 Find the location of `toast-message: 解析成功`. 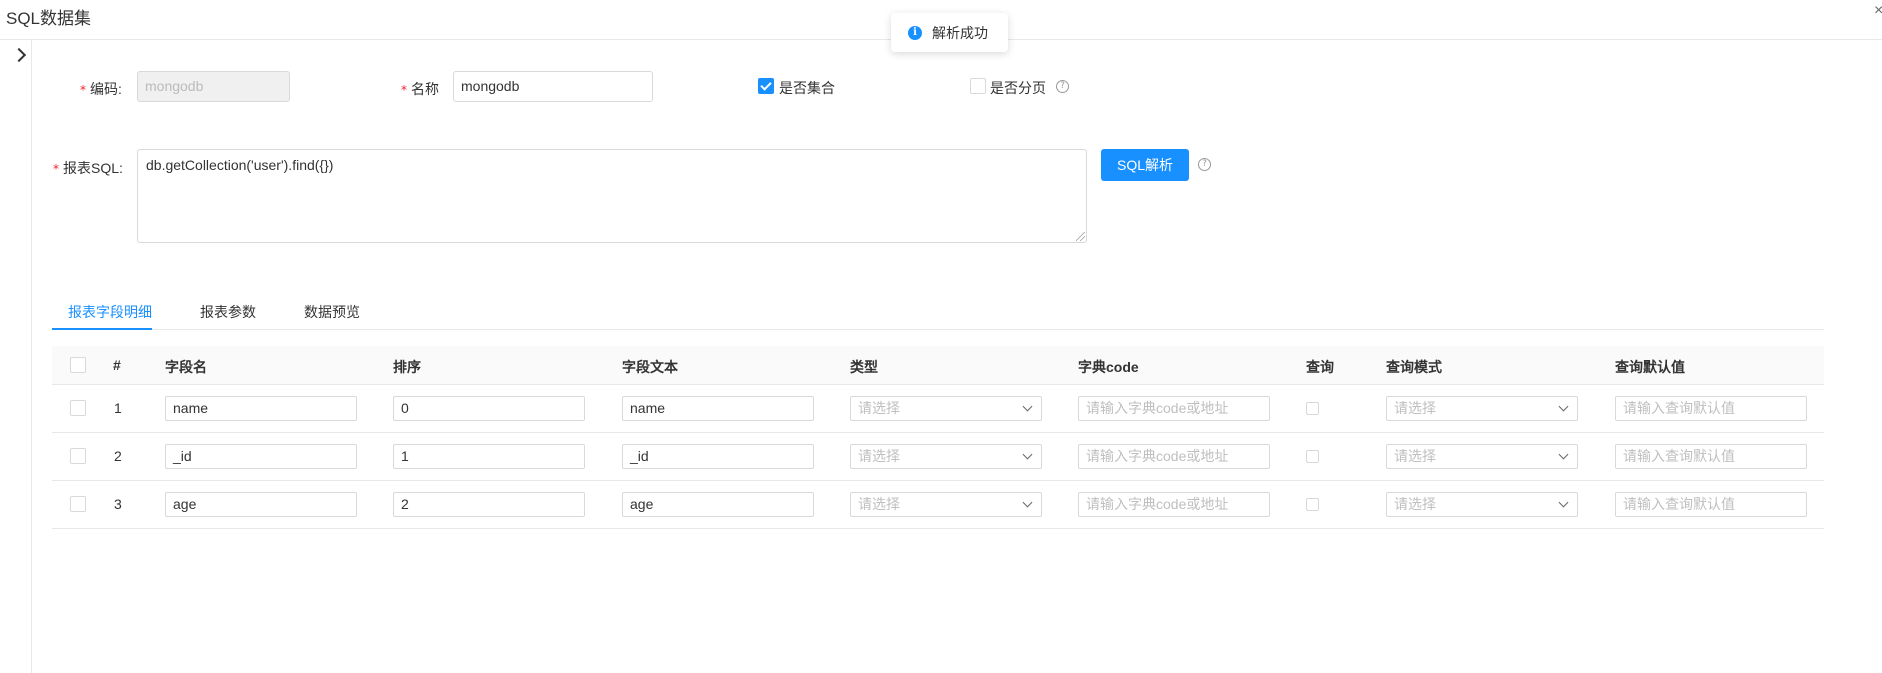

toast-message: 解析成功 is located at coordinates (960, 32).